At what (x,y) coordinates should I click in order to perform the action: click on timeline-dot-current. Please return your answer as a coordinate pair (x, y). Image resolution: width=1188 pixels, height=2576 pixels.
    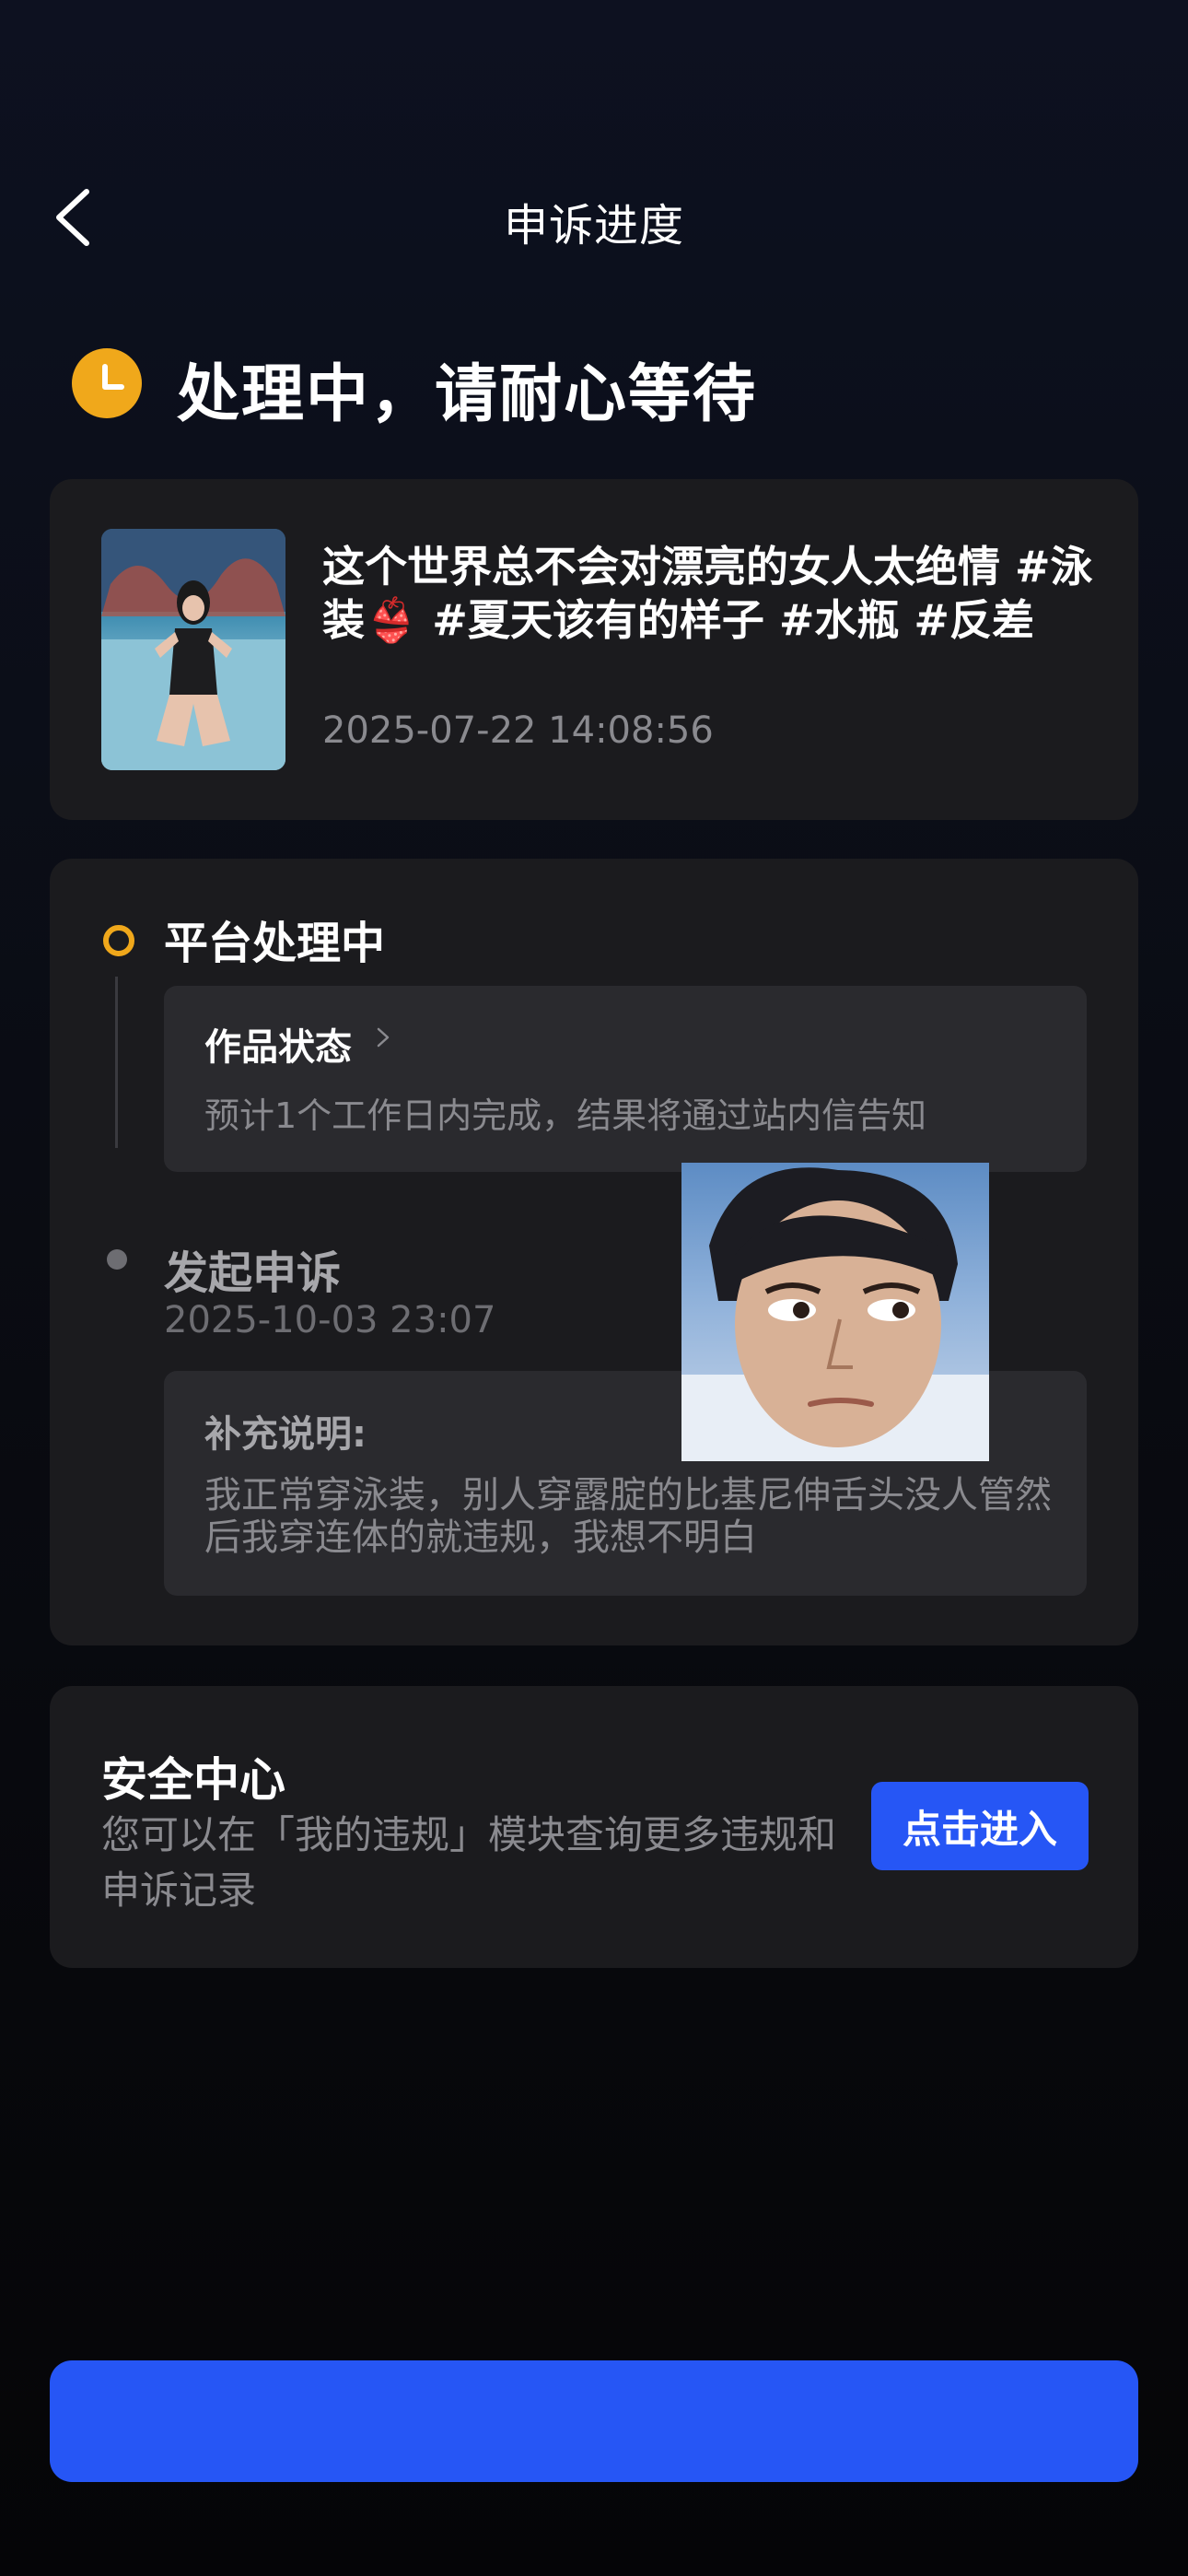
    Looking at the image, I should click on (119, 940).